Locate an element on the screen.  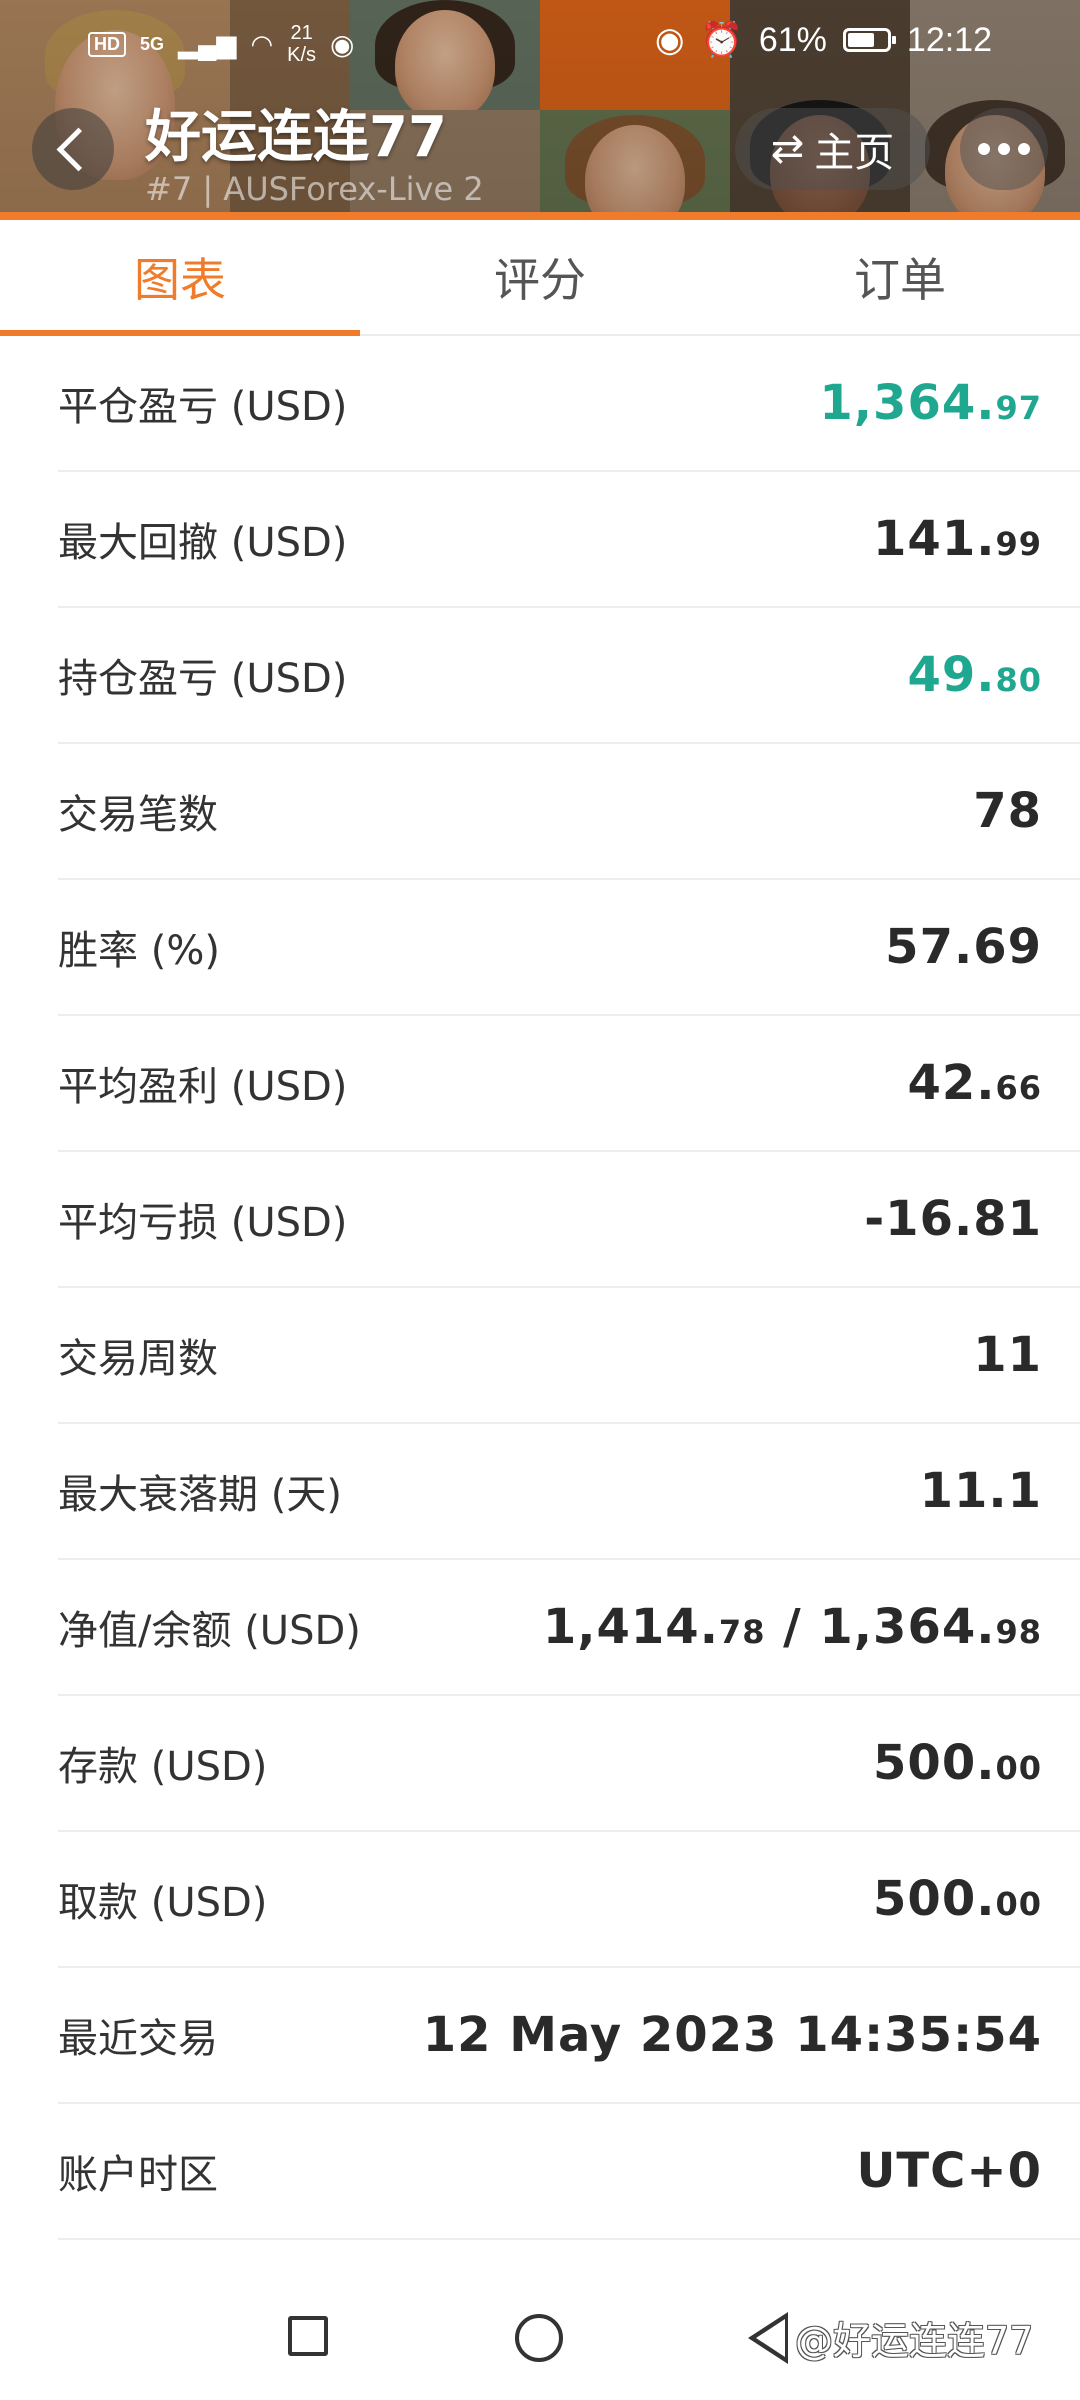
stat-row: 平均亏损 (USD) -16.81 is located at coordinates (569, 1220).